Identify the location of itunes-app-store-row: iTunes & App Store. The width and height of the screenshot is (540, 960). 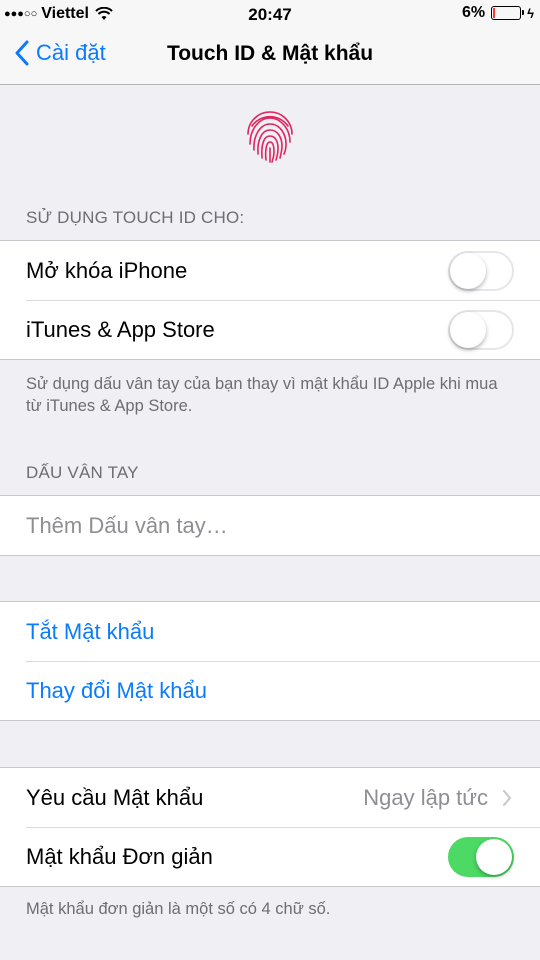
(270, 329).